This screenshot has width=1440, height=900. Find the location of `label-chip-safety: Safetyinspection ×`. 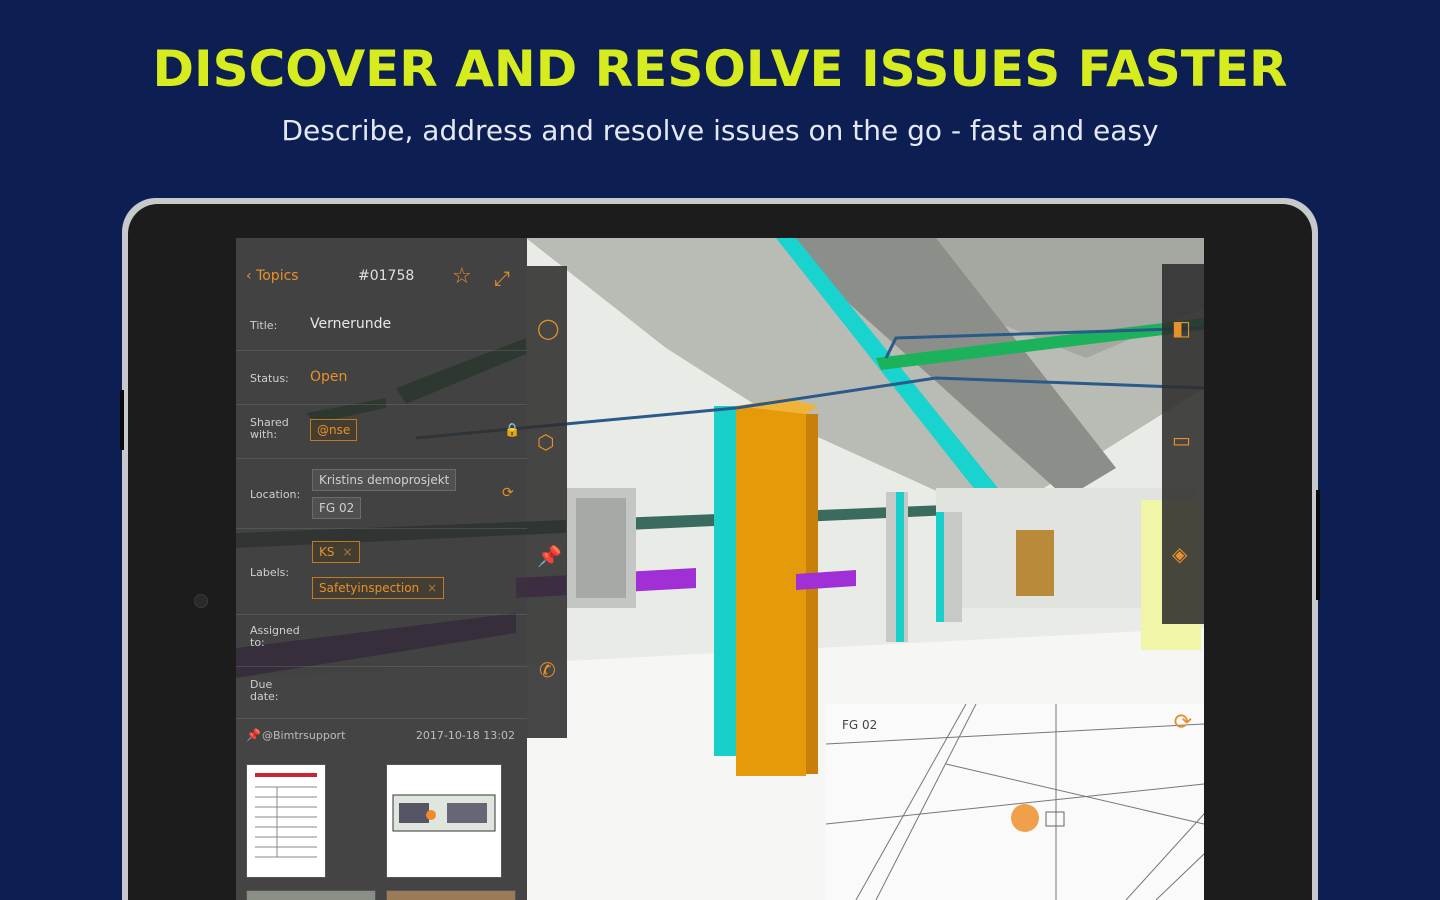

label-chip-safety: Safetyinspection × is located at coordinates (378, 588).